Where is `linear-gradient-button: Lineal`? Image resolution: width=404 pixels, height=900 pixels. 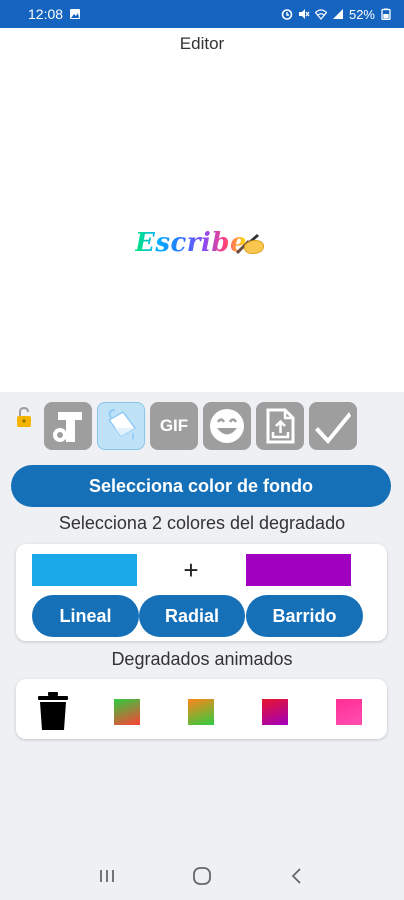 linear-gradient-button: Lineal is located at coordinates (85, 616).